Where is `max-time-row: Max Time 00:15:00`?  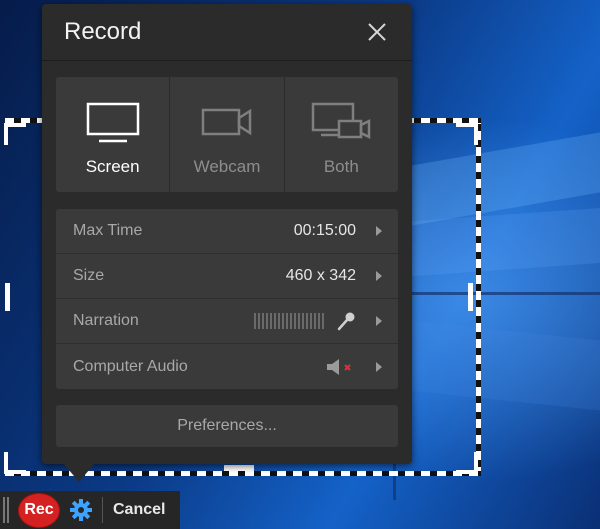 max-time-row: Max Time 00:15:00 is located at coordinates (227, 231).